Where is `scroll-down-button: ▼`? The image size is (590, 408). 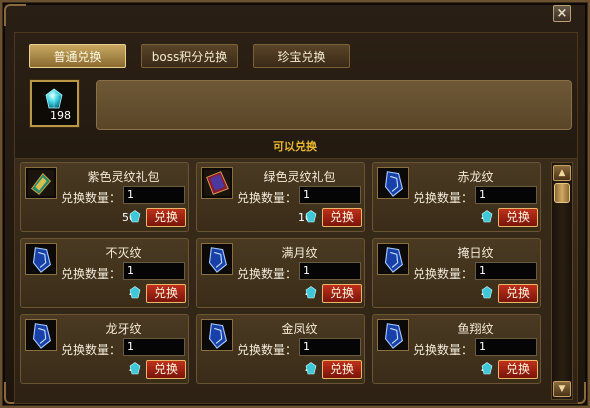 scroll-down-button: ▼ is located at coordinates (562, 389).